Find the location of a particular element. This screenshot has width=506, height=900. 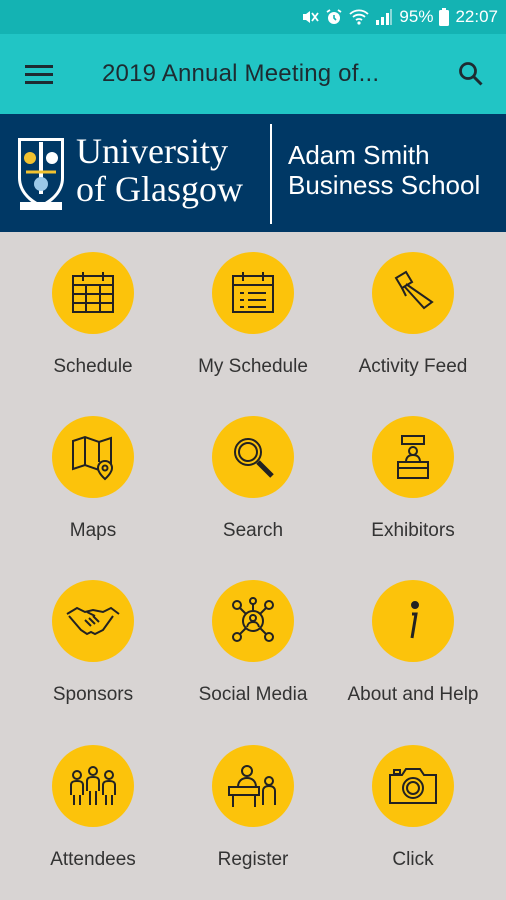

info-icon is located at coordinates (414, 620).